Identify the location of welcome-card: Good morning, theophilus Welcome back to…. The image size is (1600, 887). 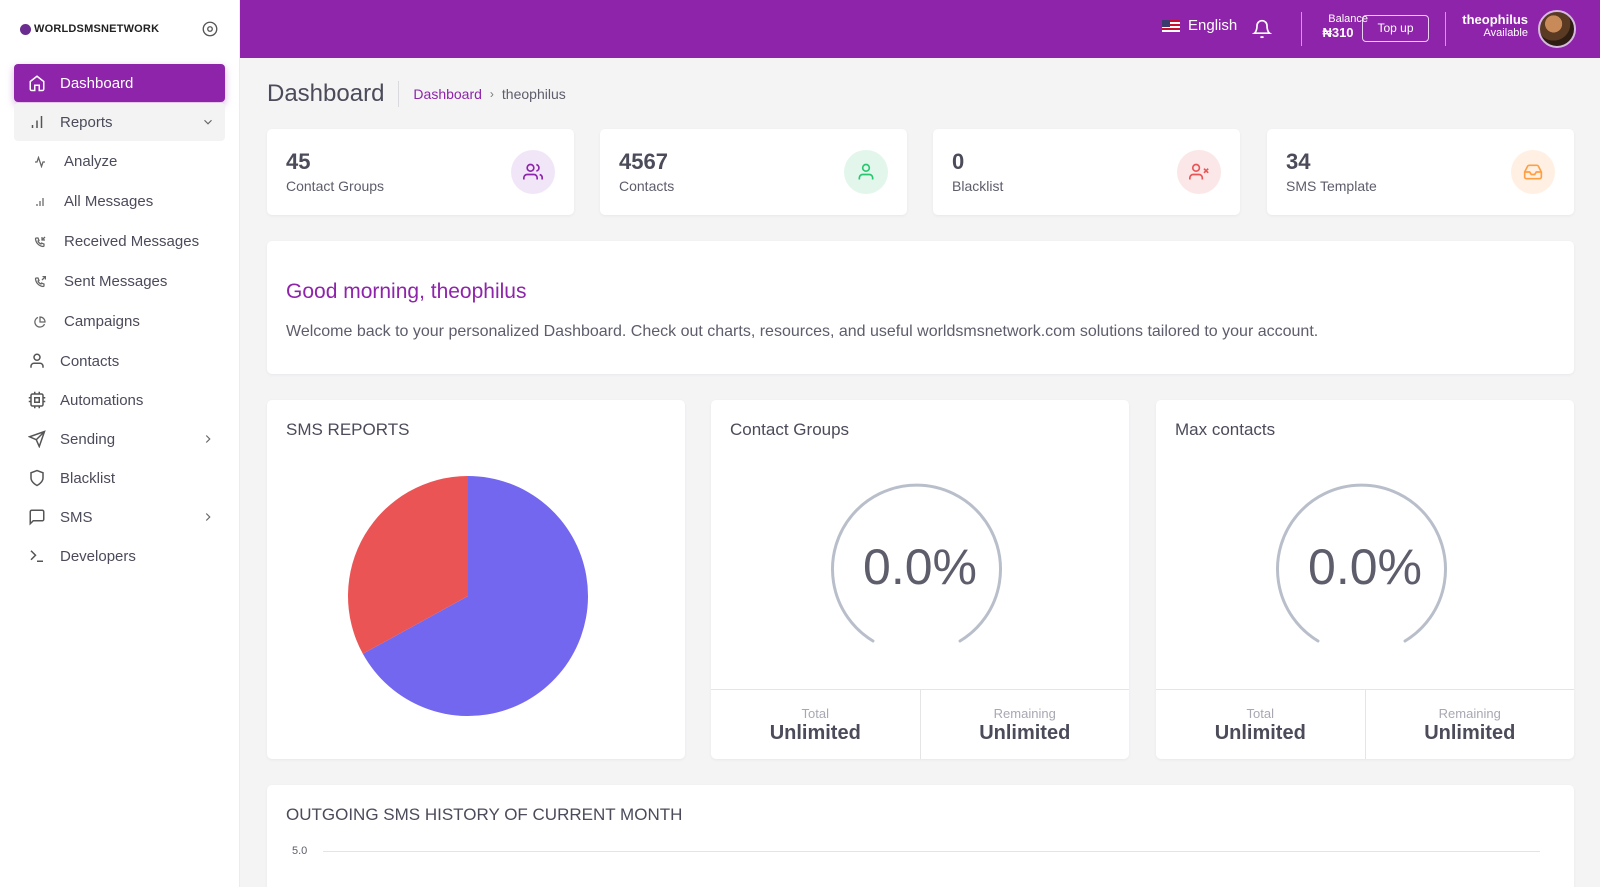
(920, 307).